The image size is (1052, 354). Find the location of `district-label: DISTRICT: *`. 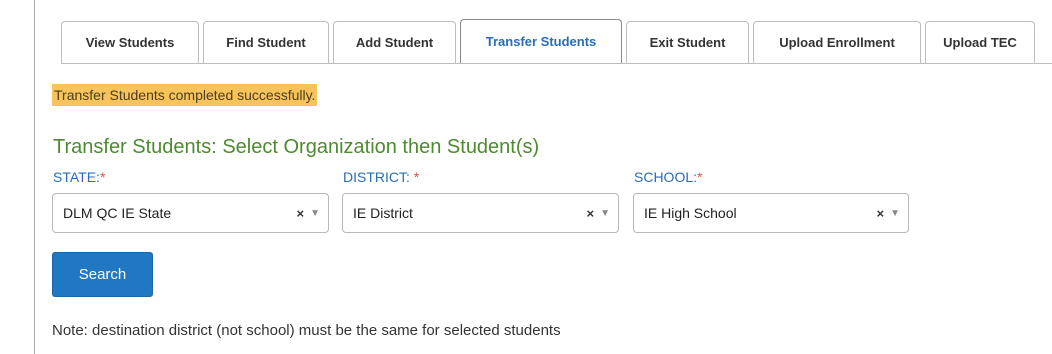

district-label: DISTRICT: * is located at coordinates (381, 177).